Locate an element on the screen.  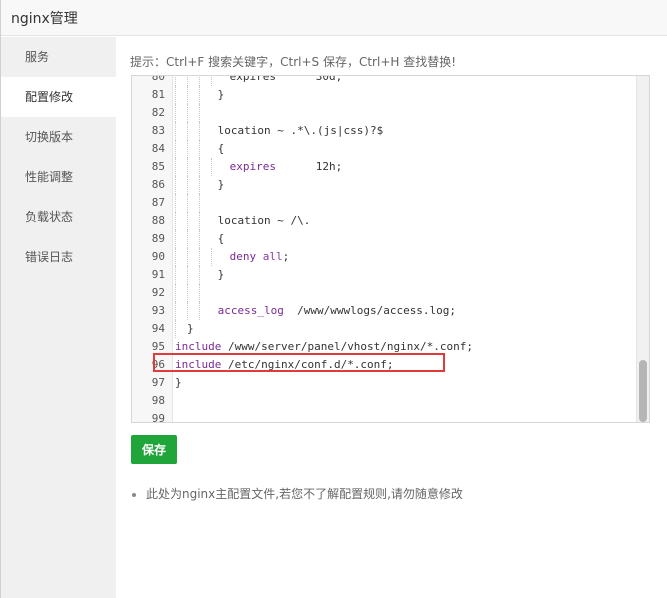
line-number: 94 is located at coordinates (158, 328).